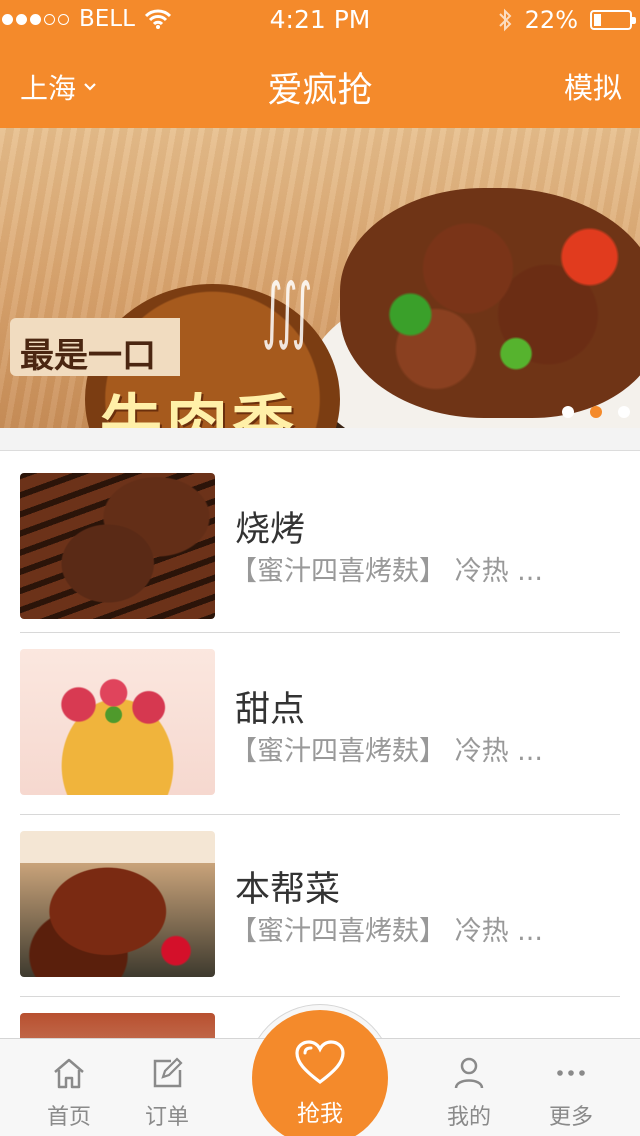 This screenshot has width=640, height=1136. I want to click on navigation-bar: 上海 爱疯抢 模拟, so click(320, 84).